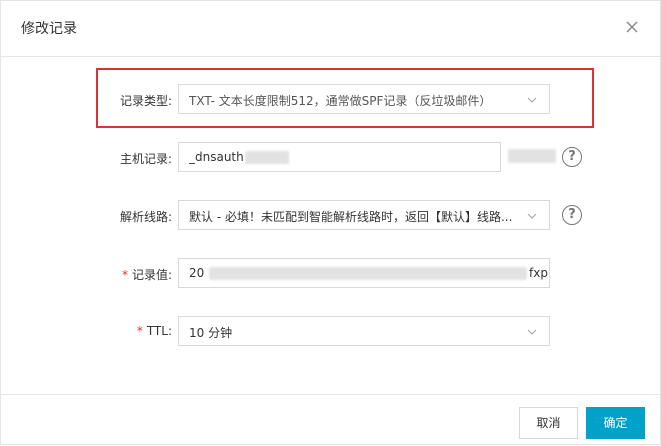  Describe the element at coordinates (368, 273) in the screenshot. I see `redacted-record-value` at that location.